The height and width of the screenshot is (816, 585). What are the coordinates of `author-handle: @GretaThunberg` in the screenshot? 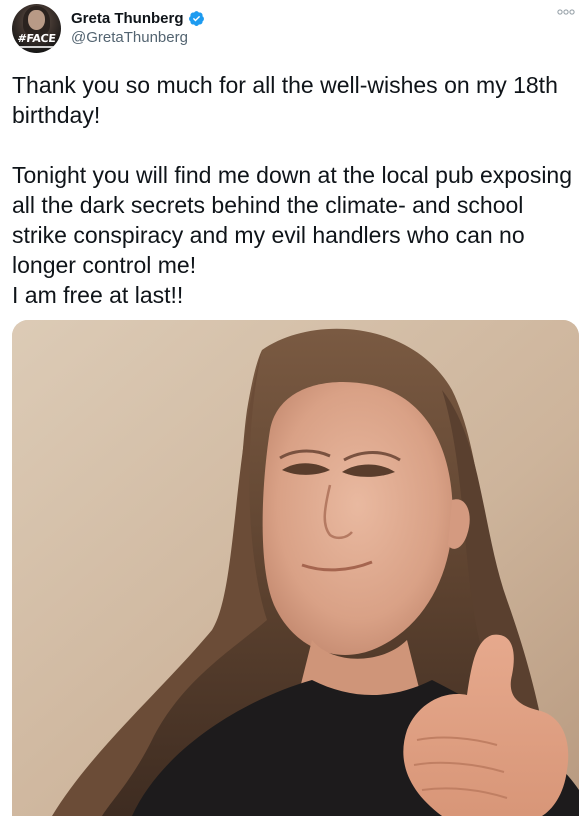 It's located at (138, 37).